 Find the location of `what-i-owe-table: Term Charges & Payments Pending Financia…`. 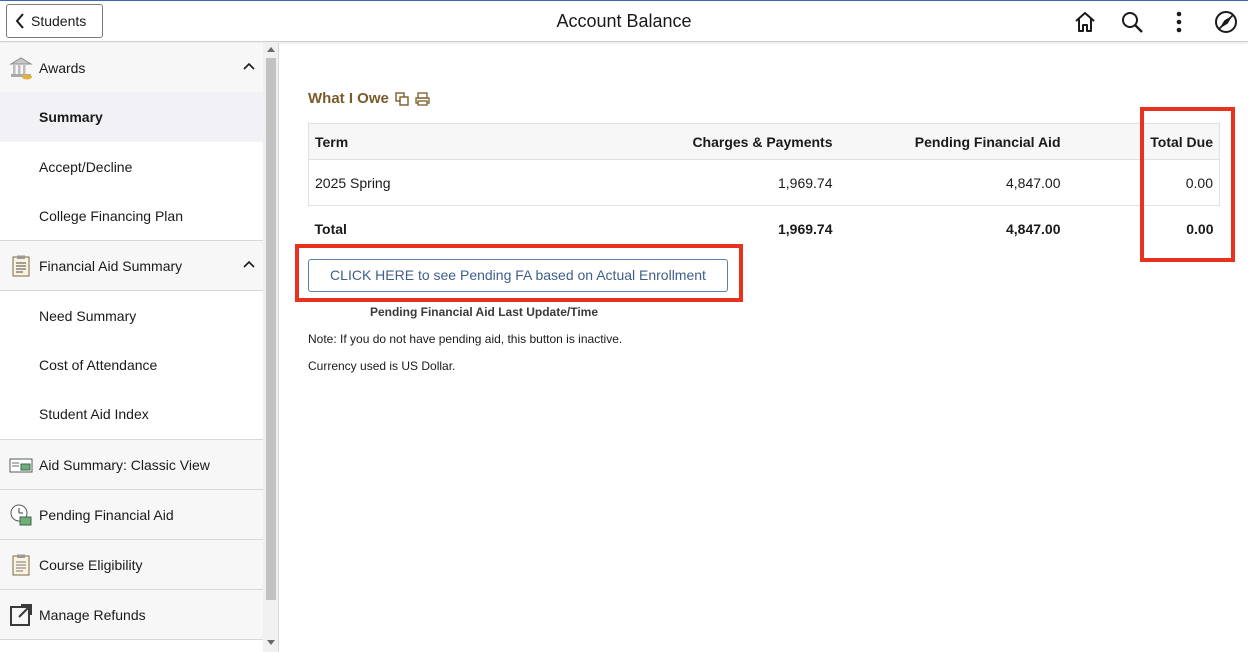

what-i-owe-table: Term Charges & Payments Pending Financia… is located at coordinates (764, 187).